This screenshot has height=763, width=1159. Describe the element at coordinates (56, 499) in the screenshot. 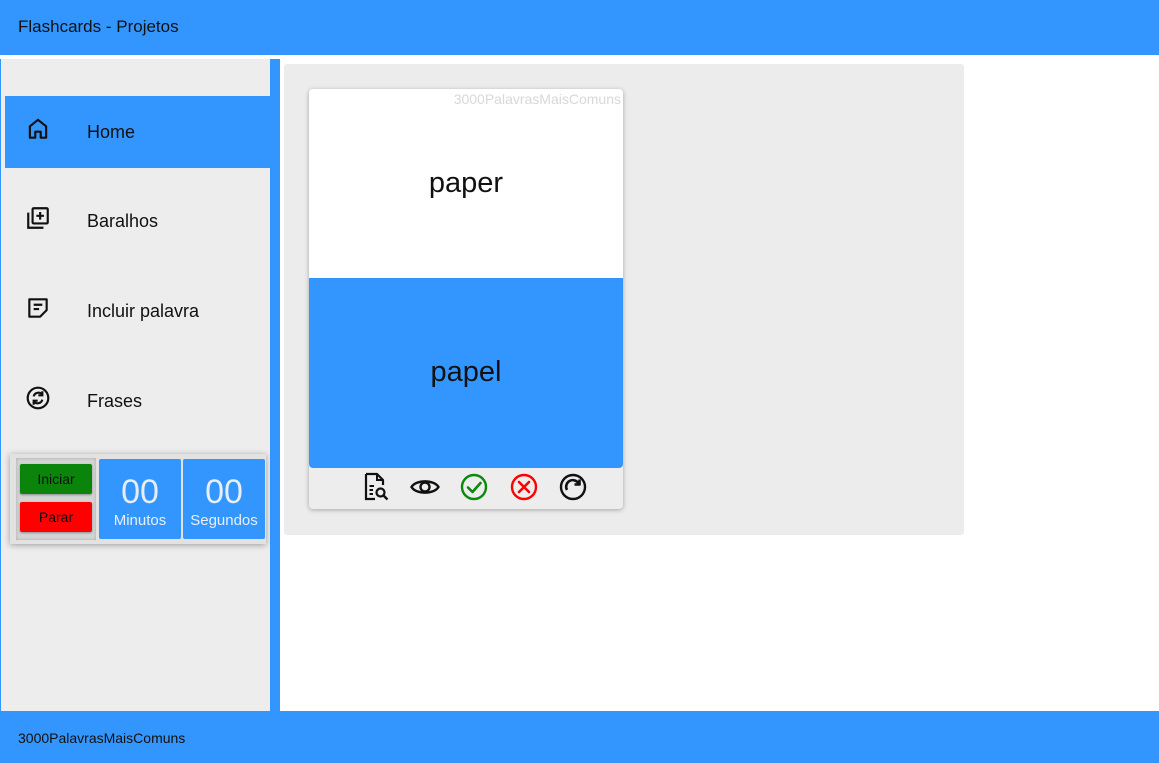

I see `timer-controls: Iniciar Parar` at that location.